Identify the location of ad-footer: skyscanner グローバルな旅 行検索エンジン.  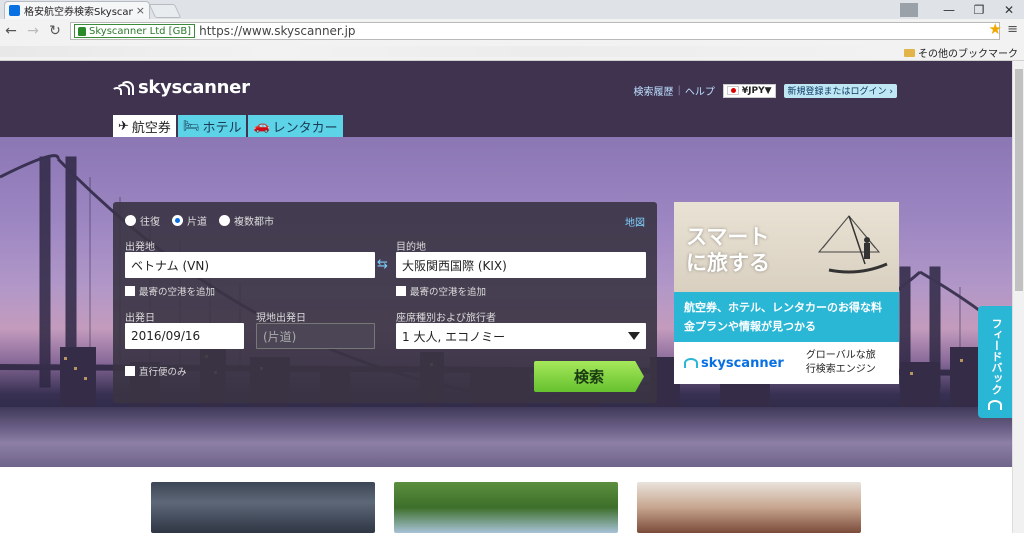
(786, 363).